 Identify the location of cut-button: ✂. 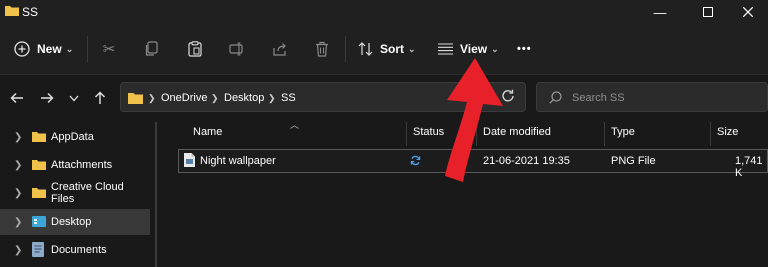
(109, 49).